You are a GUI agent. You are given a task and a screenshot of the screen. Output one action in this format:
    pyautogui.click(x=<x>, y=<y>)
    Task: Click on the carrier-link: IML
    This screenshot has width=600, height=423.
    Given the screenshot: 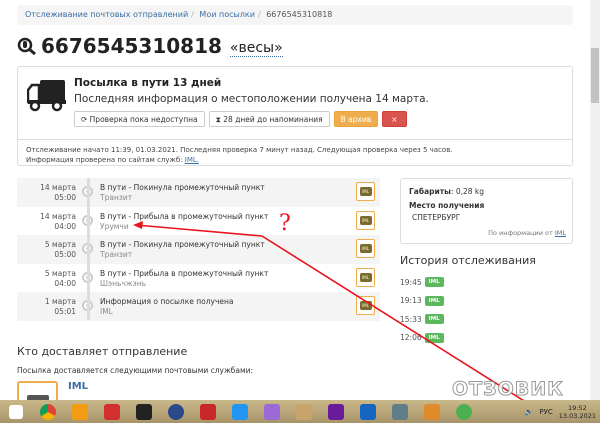 What is the action you would take?
    pyautogui.click(x=78, y=386)
    